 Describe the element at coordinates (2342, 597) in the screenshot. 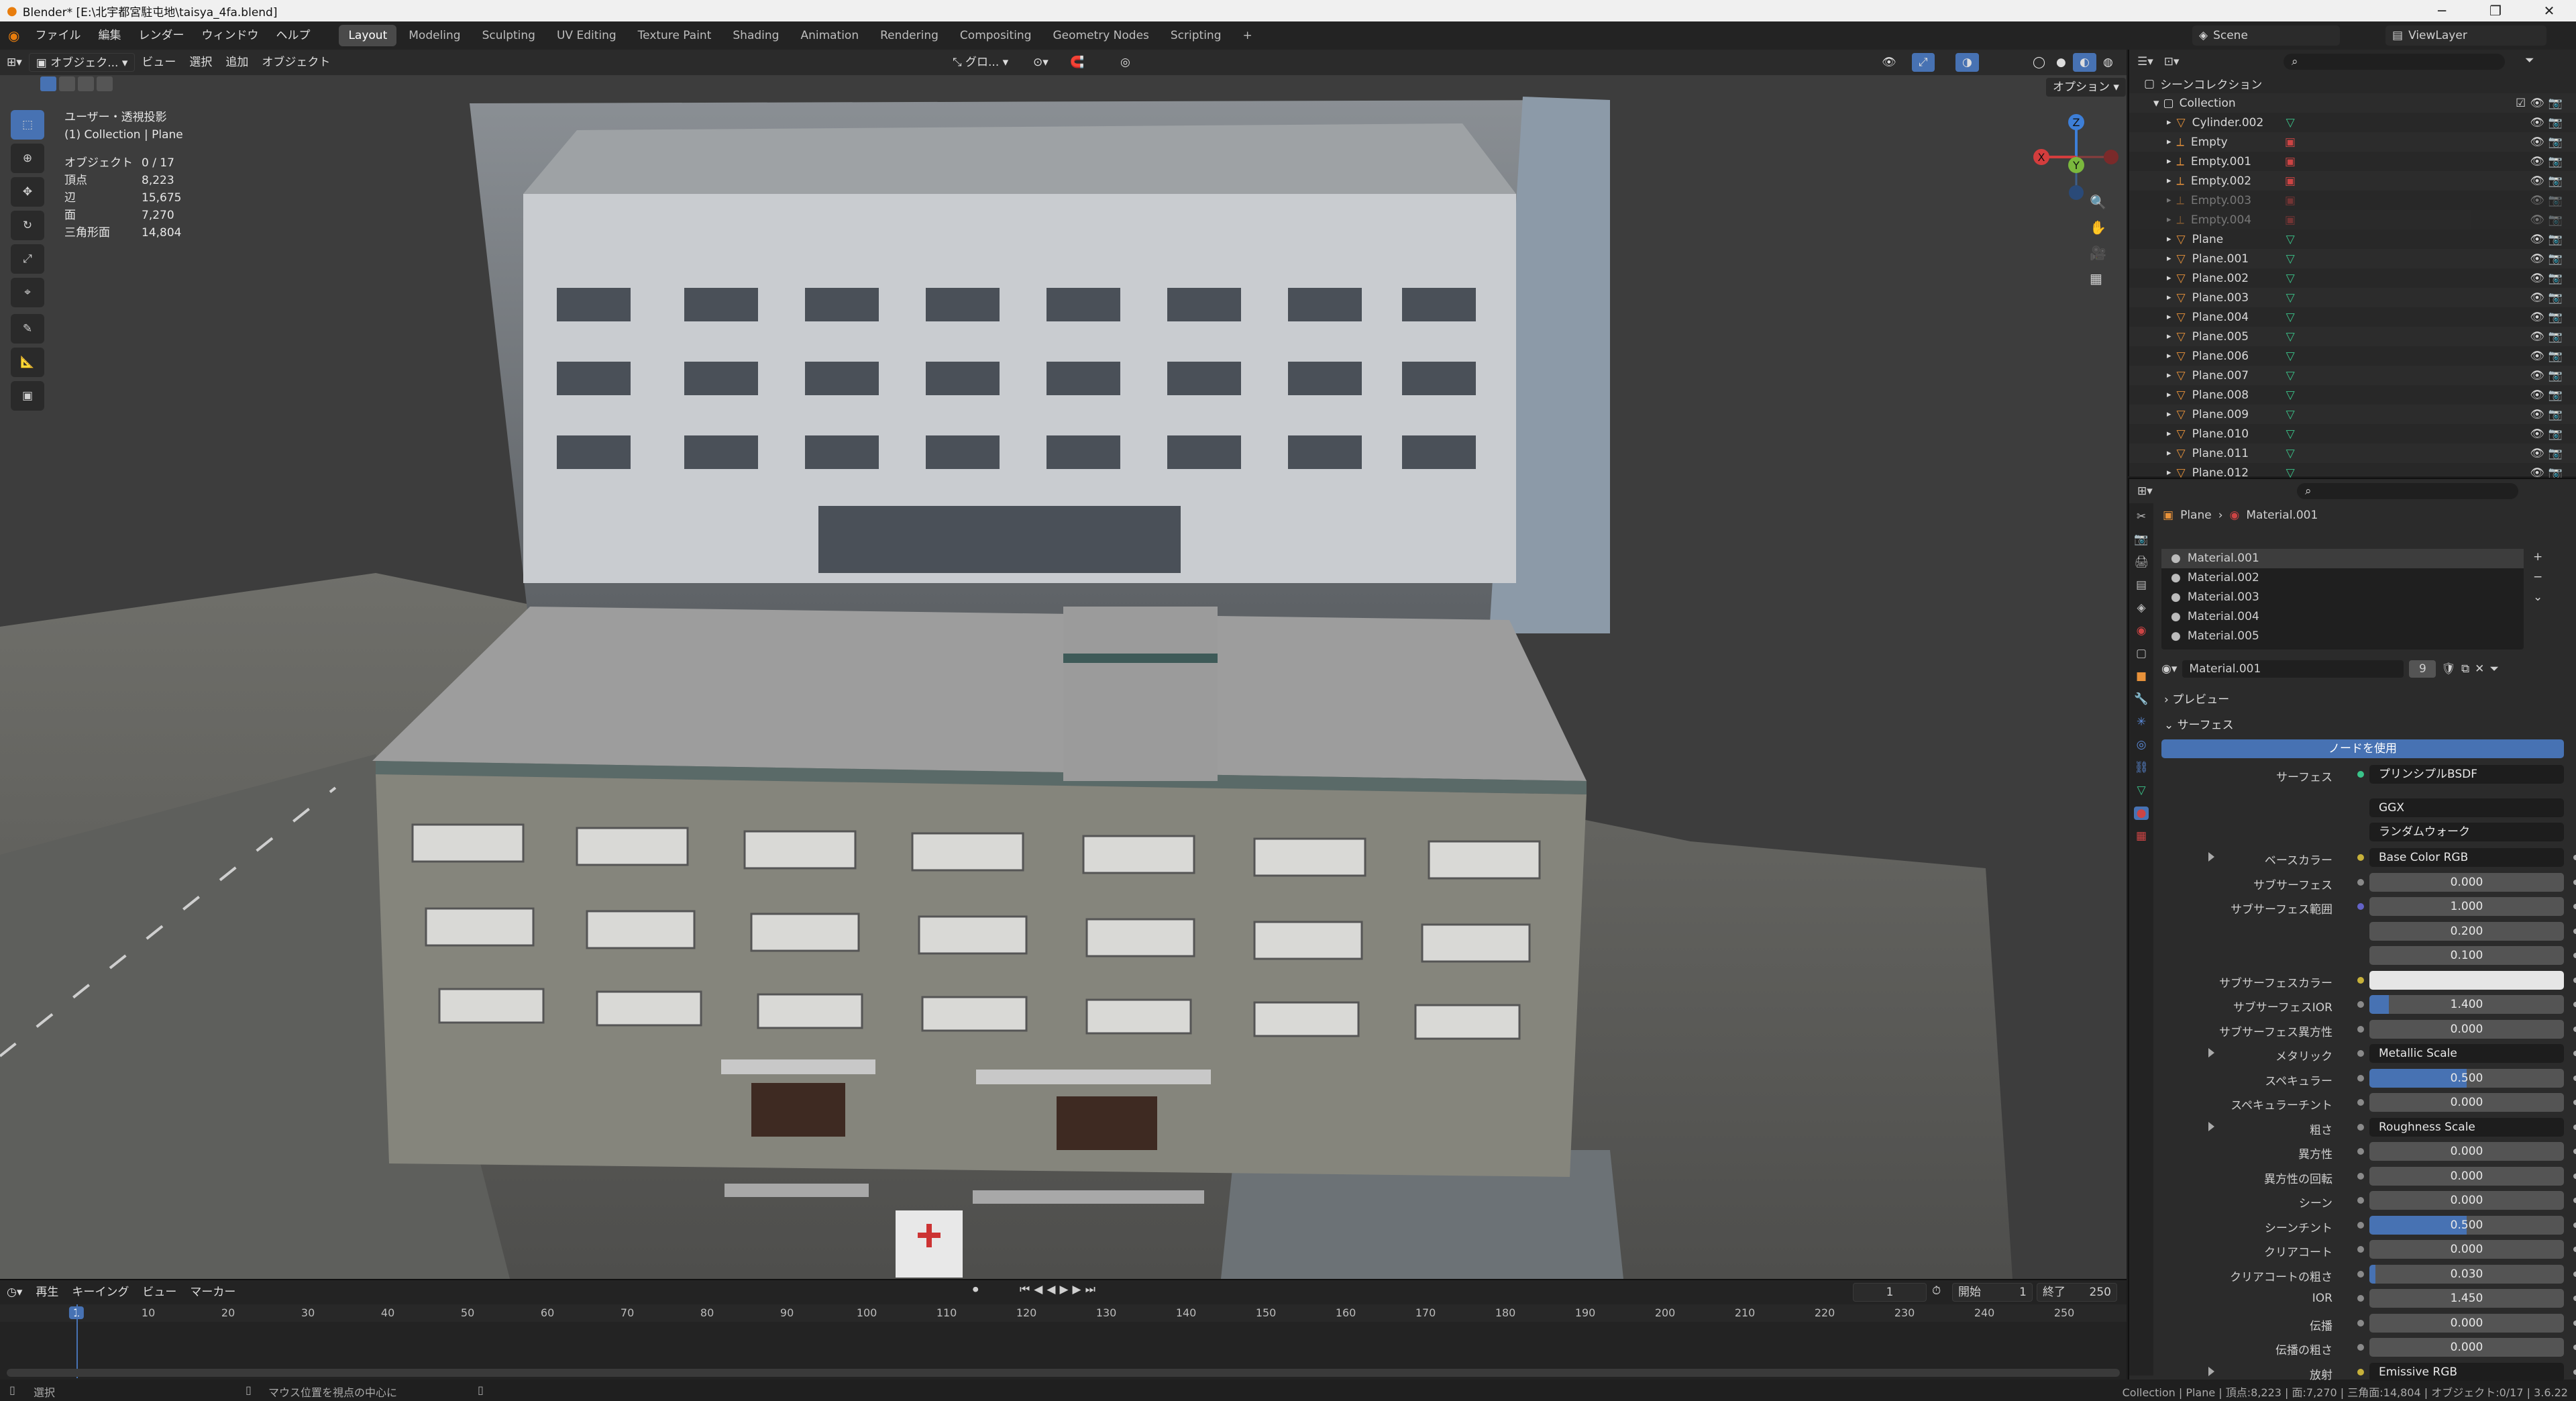

I see `material-slot-item: ● Material.003` at that location.